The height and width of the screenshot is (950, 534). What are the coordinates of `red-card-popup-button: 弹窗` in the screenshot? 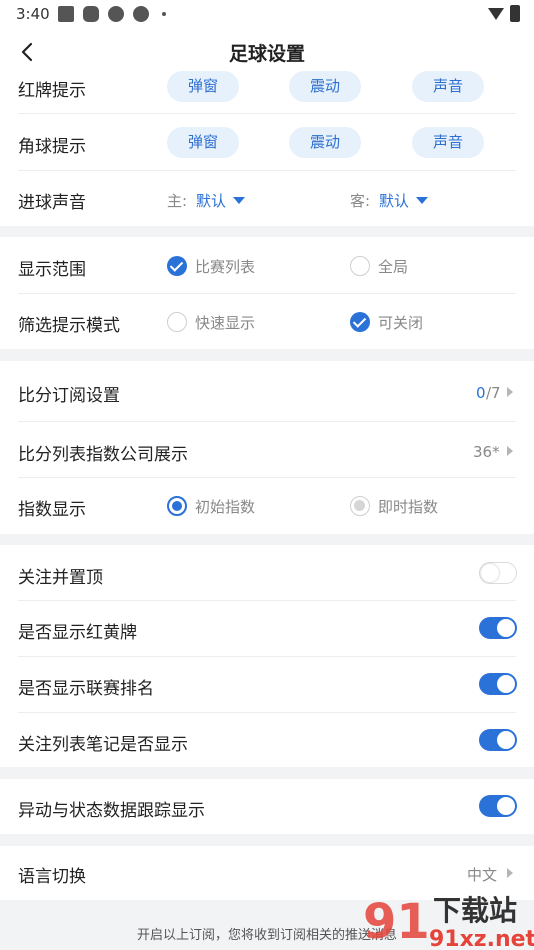 It's located at (203, 86).